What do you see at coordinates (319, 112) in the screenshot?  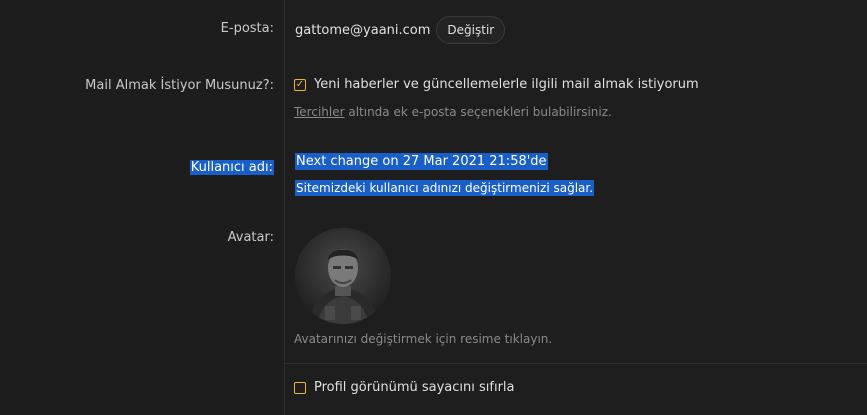 I see `preferences-link: Tercihler` at bounding box center [319, 112].